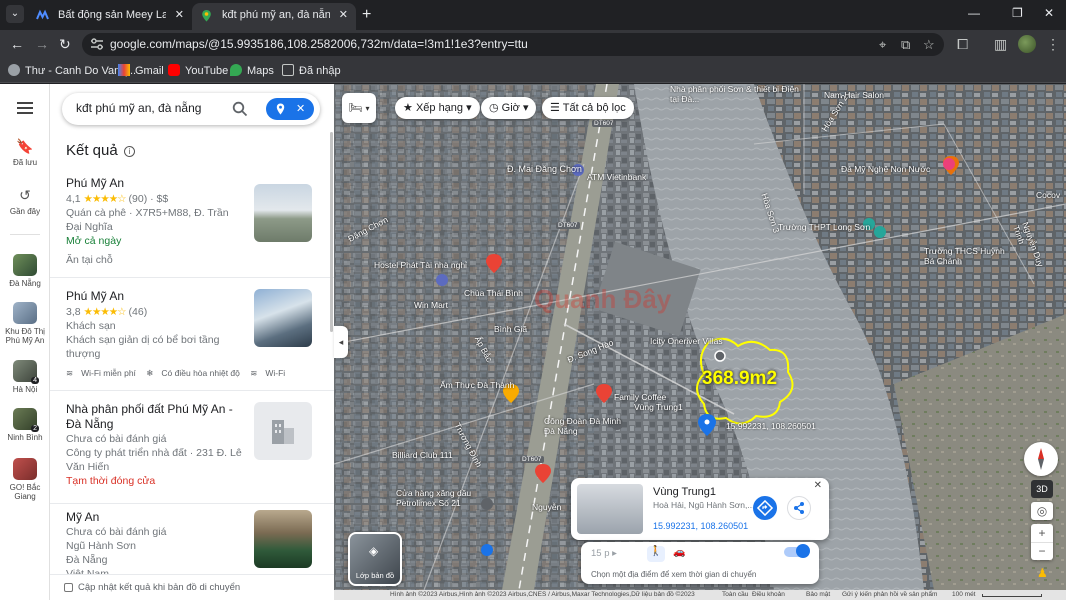 This screenshot has width=1066, height=600. What do you see at coordinates (141, 70) in the screenshot?
I see `bookmark-gmail: Gmail` at bounding box center [141, 70].